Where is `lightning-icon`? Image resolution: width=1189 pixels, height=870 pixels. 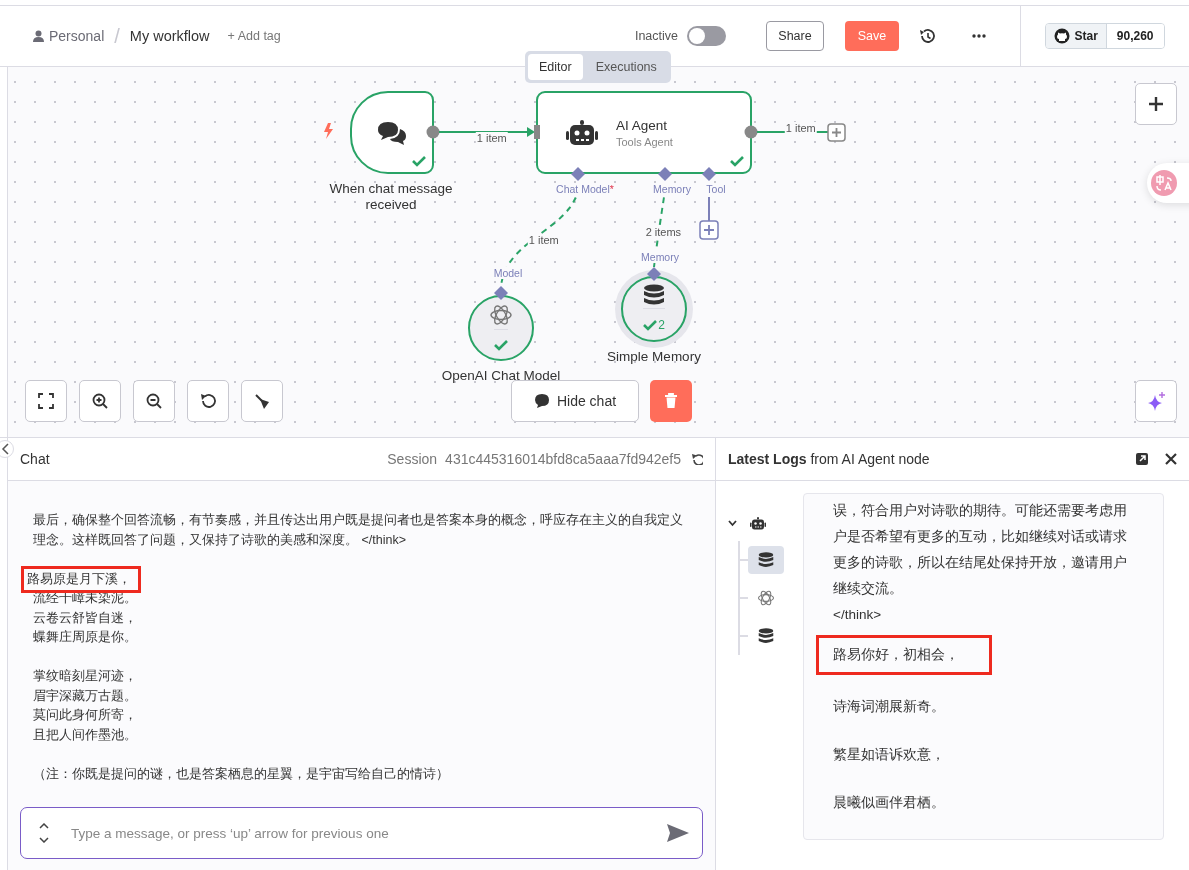
lightning-icon is located at coordinates (328, 131).